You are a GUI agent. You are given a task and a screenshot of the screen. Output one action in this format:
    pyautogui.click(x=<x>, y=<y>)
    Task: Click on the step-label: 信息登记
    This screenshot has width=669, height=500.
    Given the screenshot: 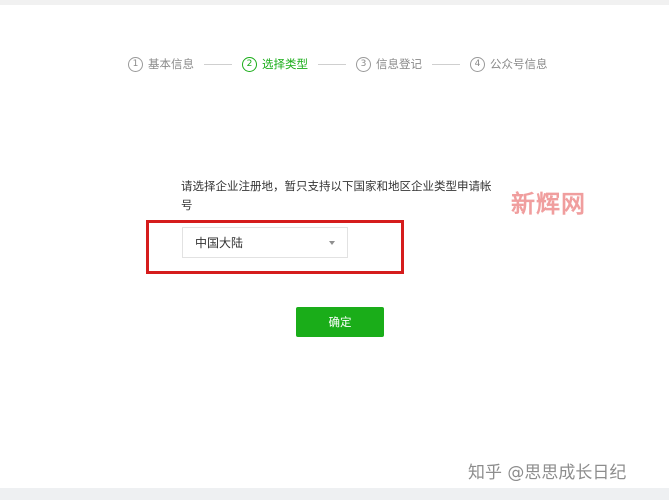 What is the action you would take?
    pyautogui.click(x=399, y=64)
    